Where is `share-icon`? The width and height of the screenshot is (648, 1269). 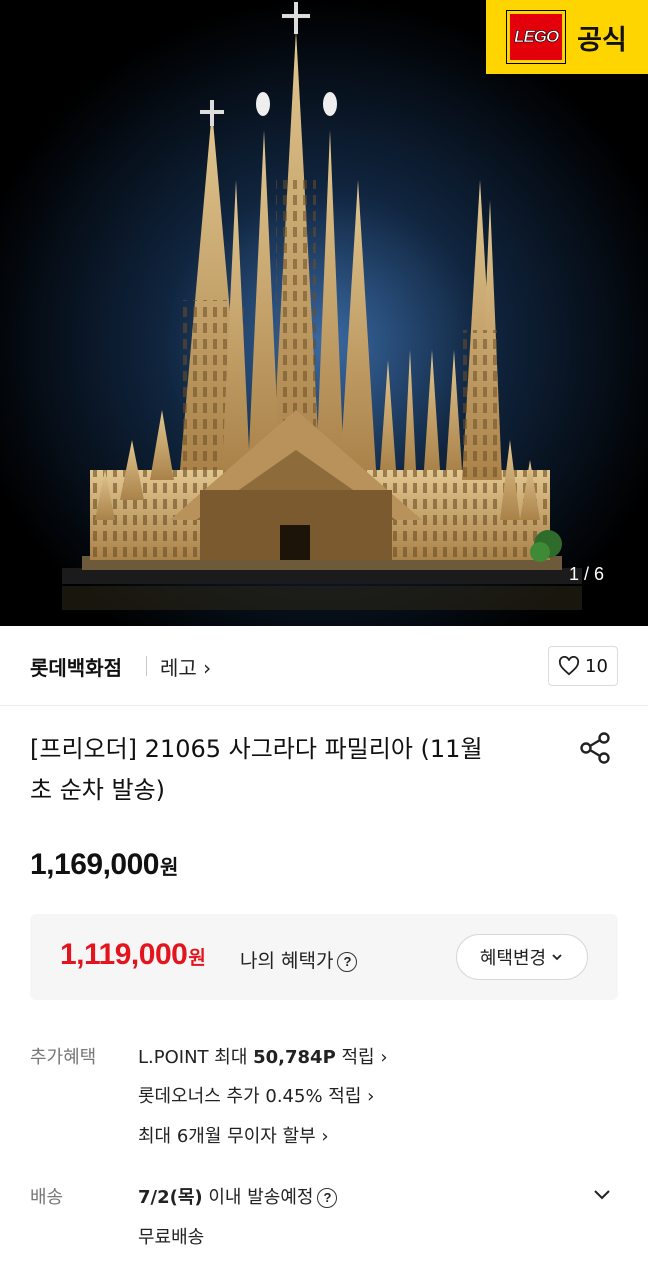
share-icon is located at coordinates (596, 748).